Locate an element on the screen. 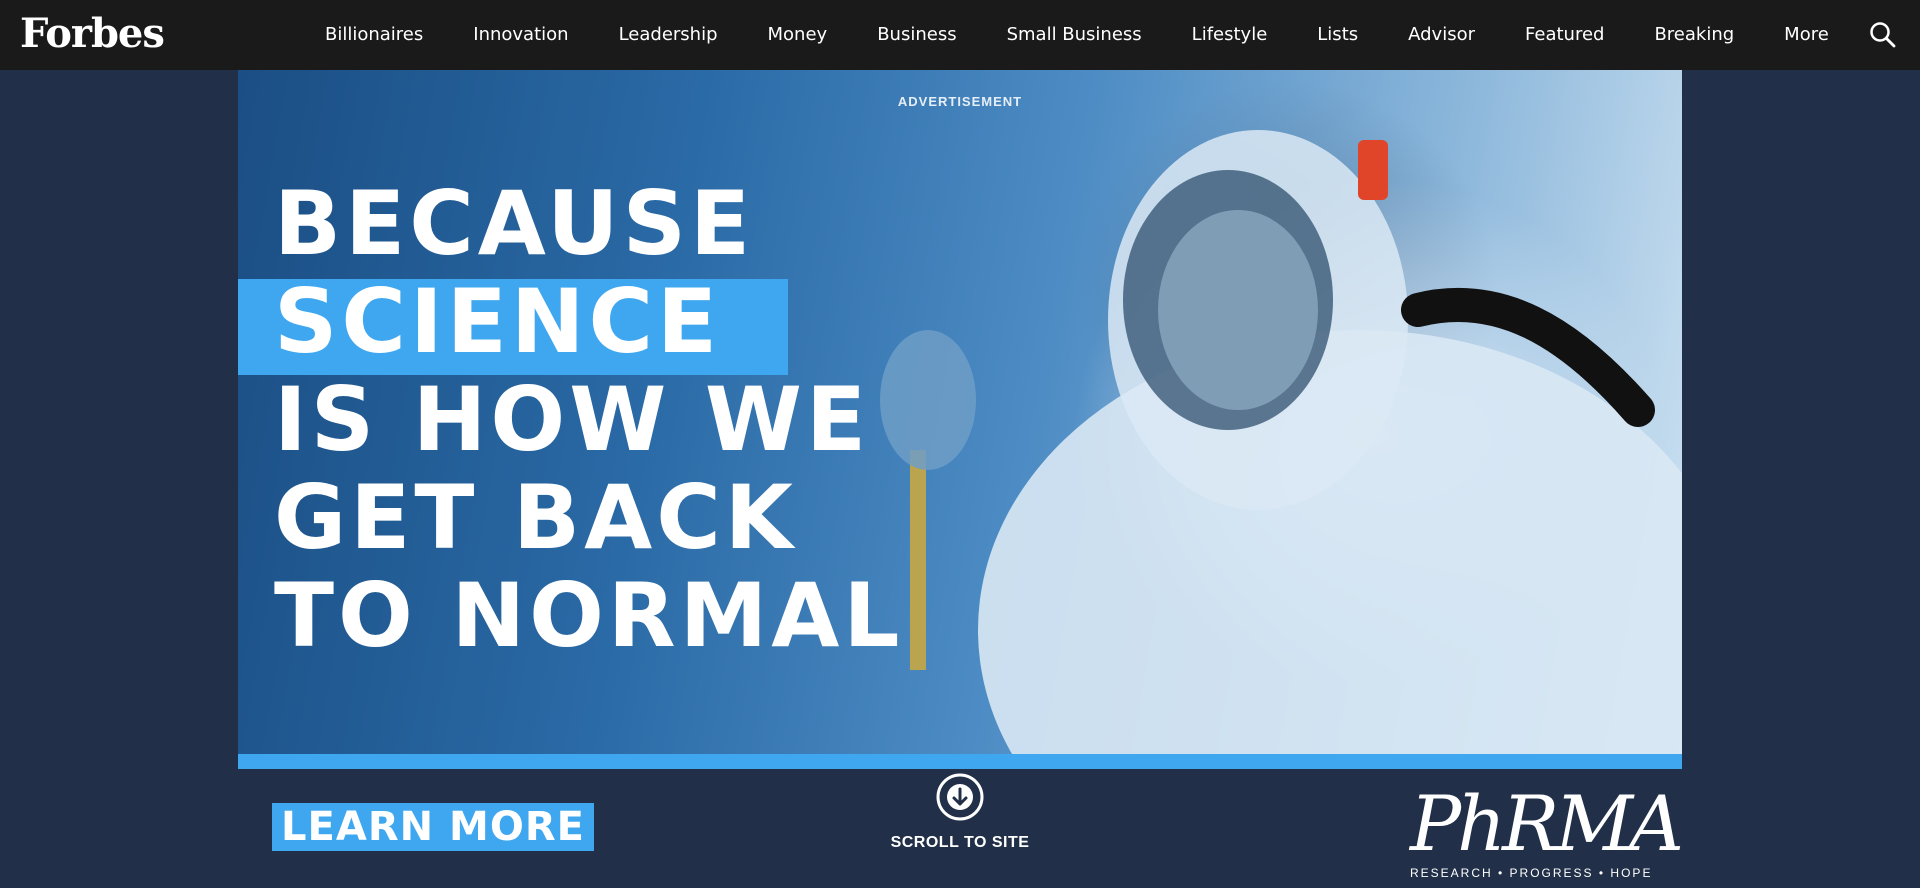 This screenshot has height=888, width=1920. forbes-logo: Forbes is located at coordinates (92, 34).